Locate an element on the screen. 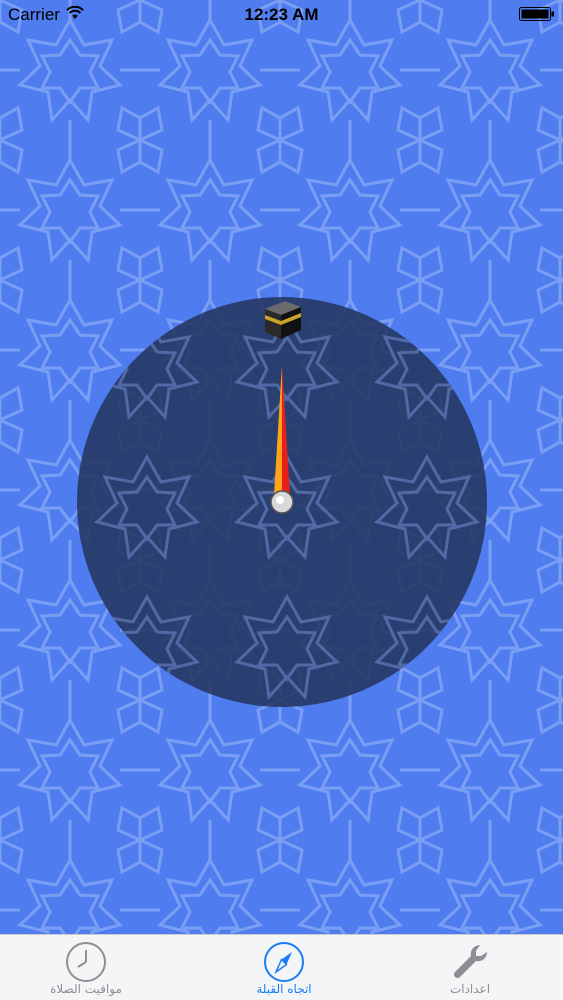 This screenshot has width=563, height=1000. compass-icon is located at coordinates (284, 962).